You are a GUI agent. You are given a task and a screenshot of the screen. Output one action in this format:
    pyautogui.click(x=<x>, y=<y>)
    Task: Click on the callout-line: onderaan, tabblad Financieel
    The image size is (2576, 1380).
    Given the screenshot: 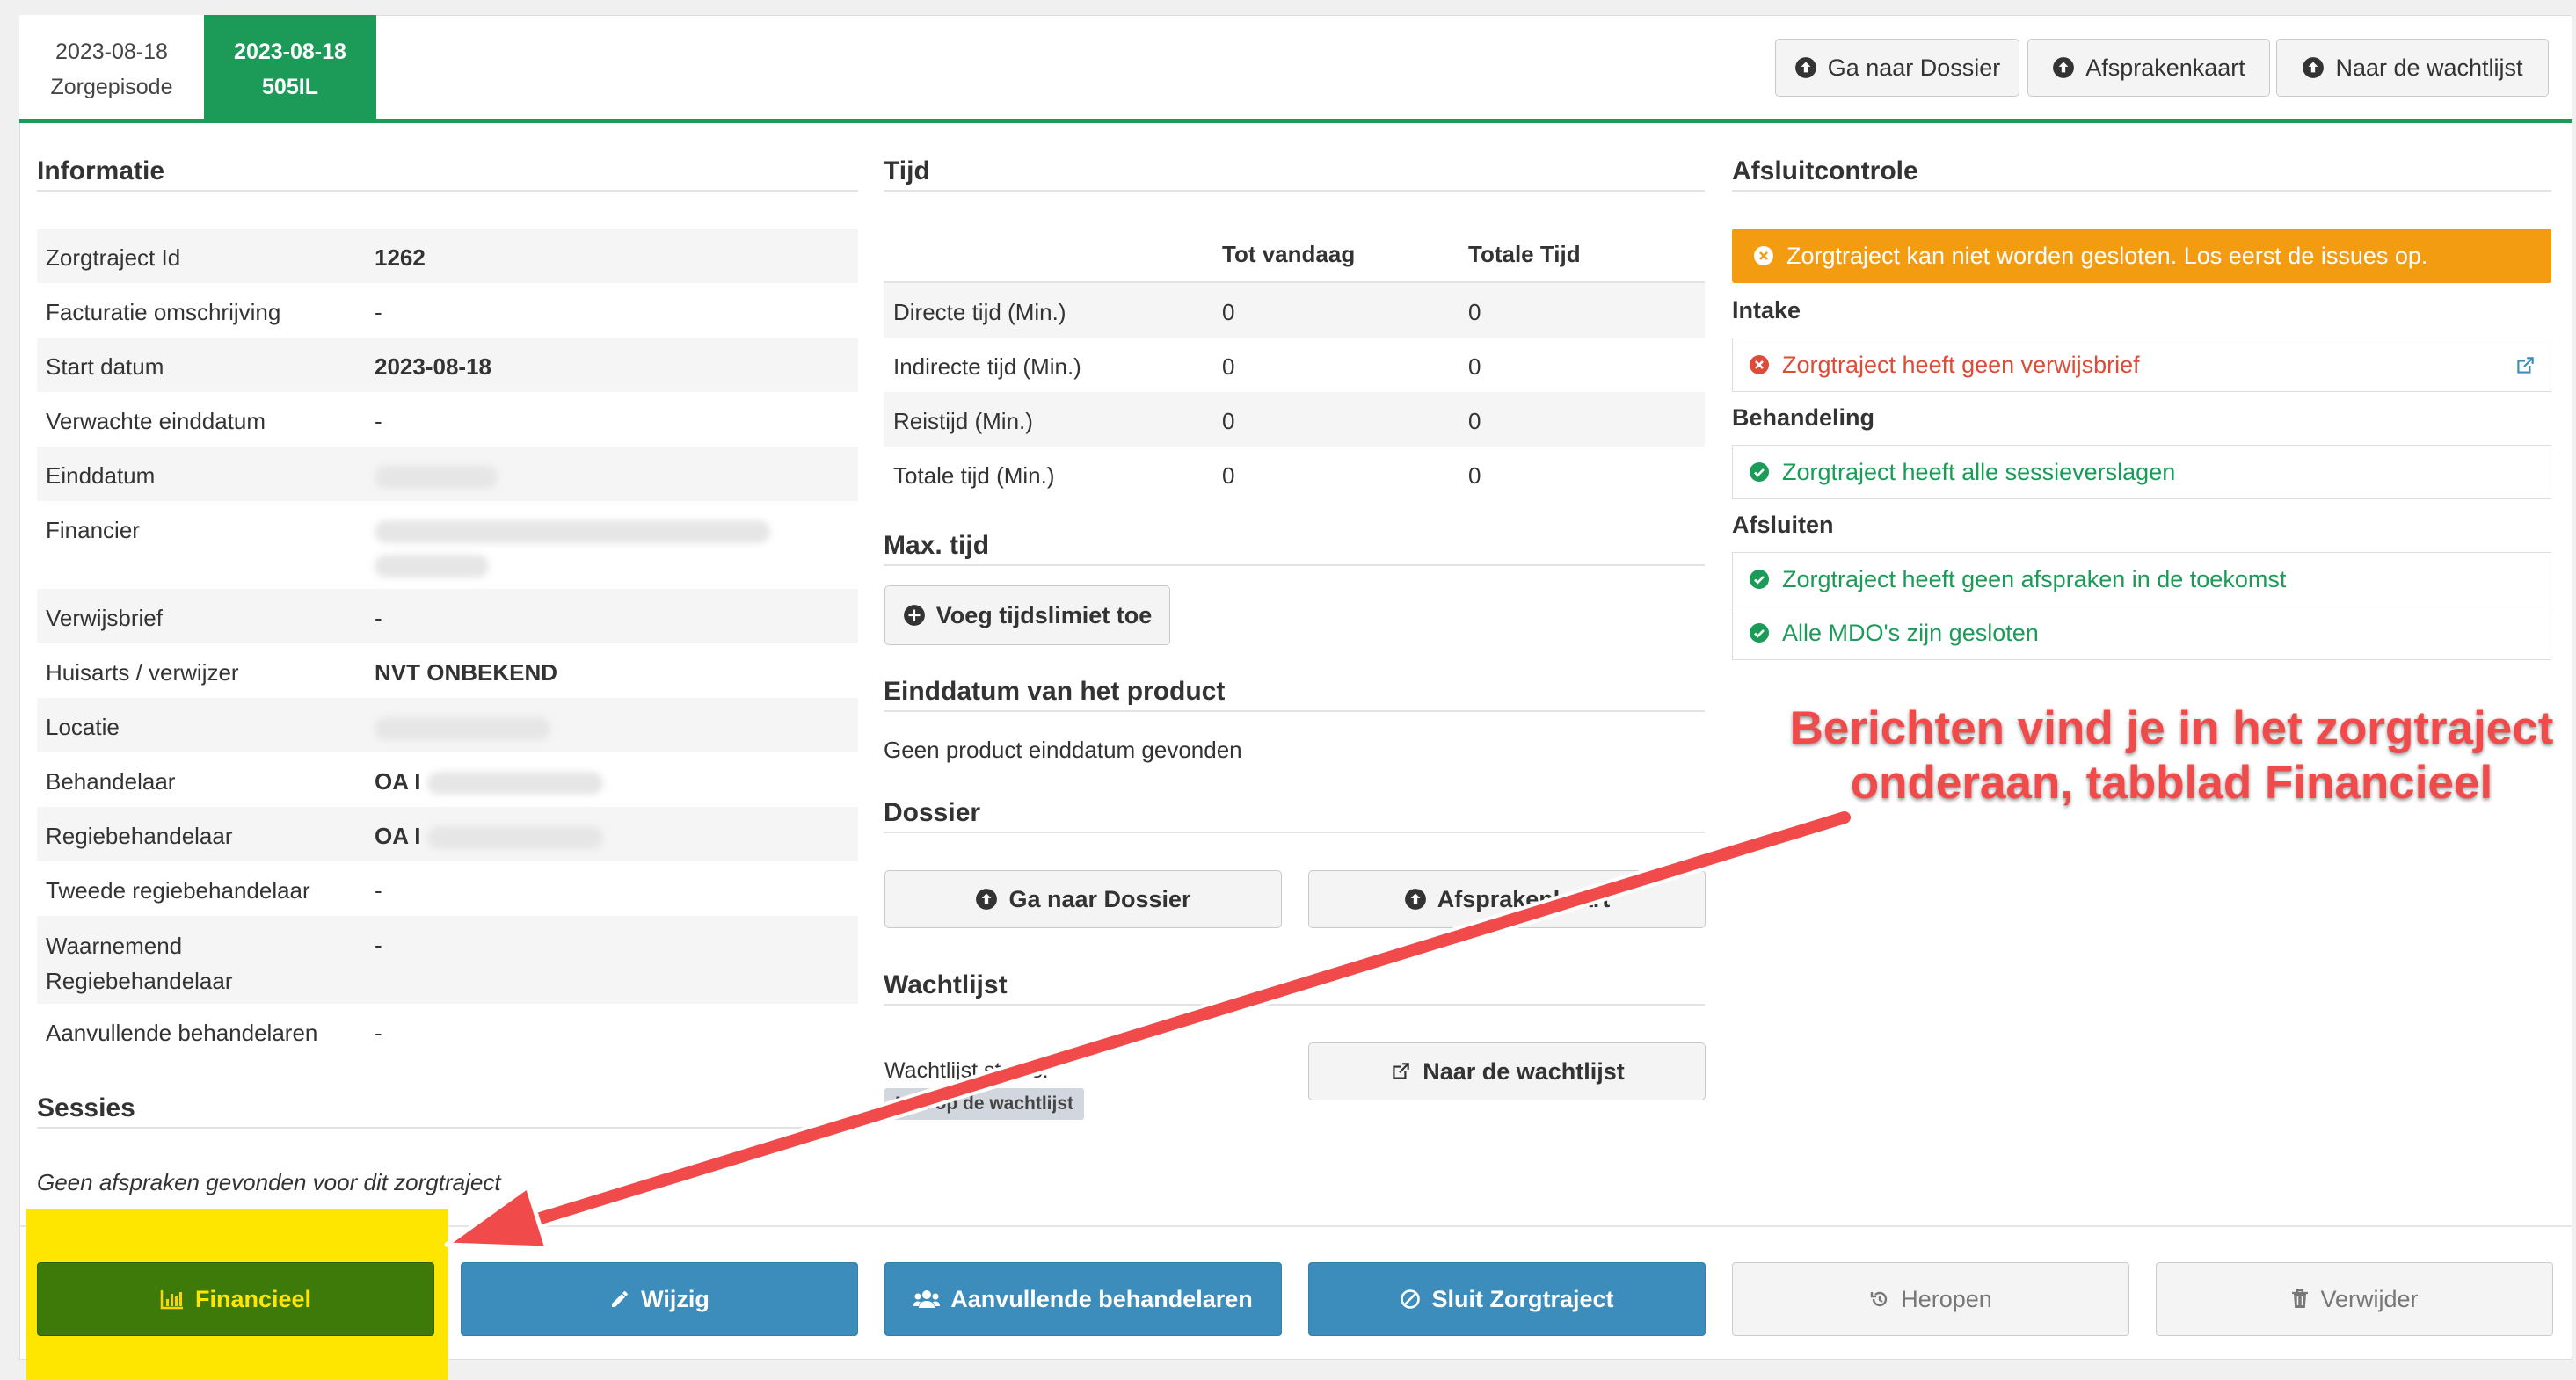 What is the action you would take?
    pyautogui.click(x=2171, y=783)
    